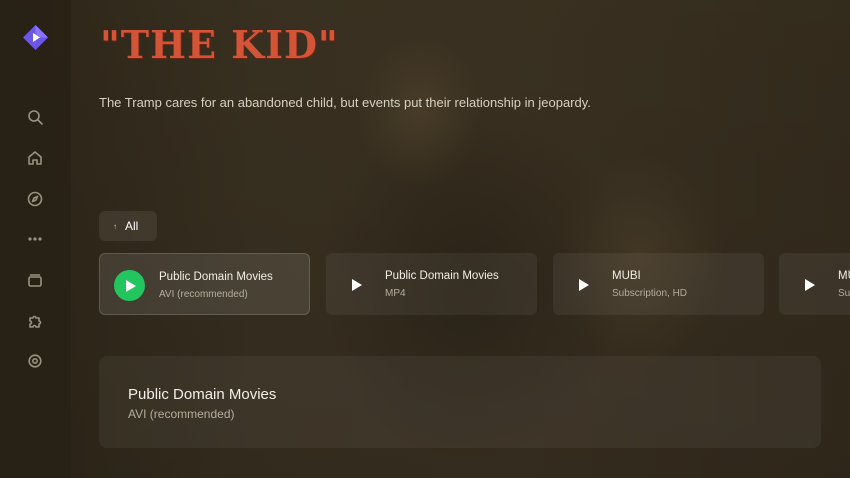  I want to click on detail-subtitle: AVI (recommended), so click(181, 414).